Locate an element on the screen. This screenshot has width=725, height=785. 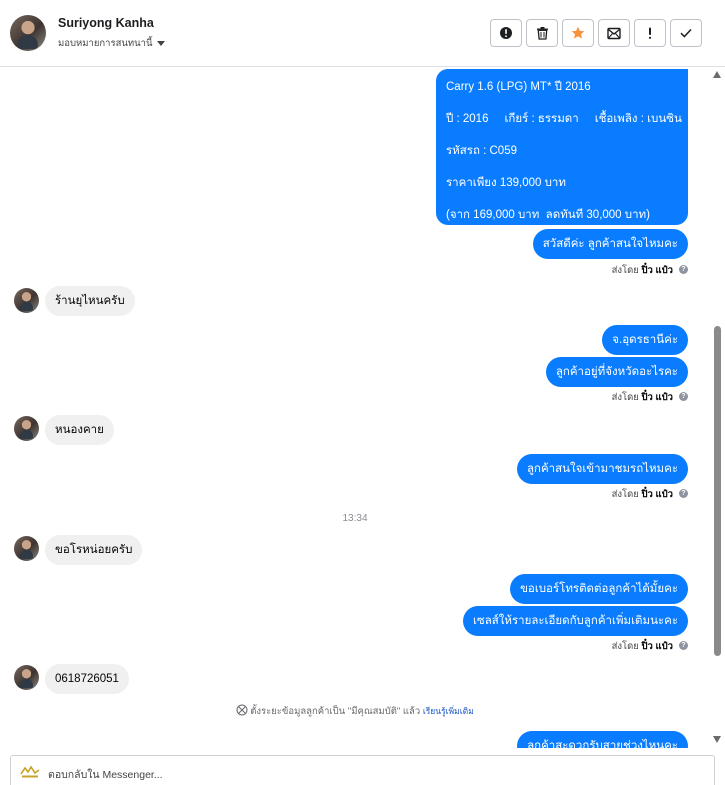
mark-unread-button is located at coordinates (614, 33).